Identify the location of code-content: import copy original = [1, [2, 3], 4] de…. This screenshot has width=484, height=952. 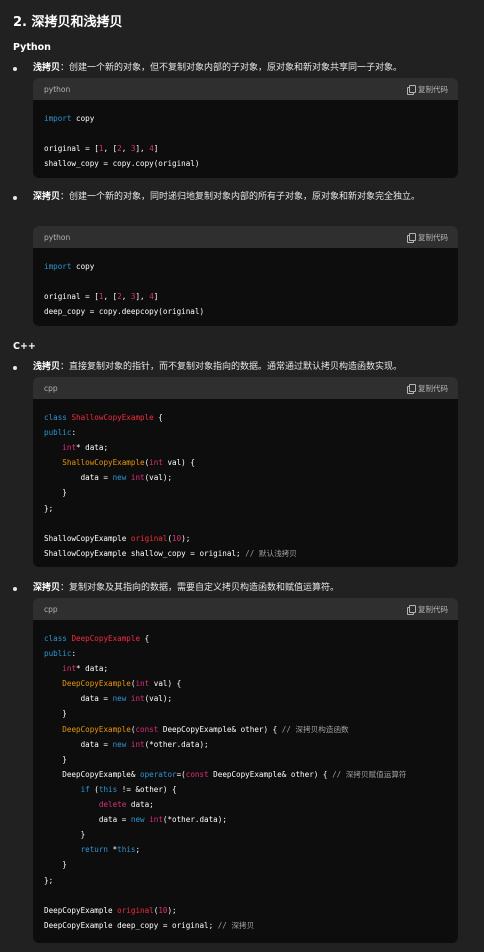
(124, 289).